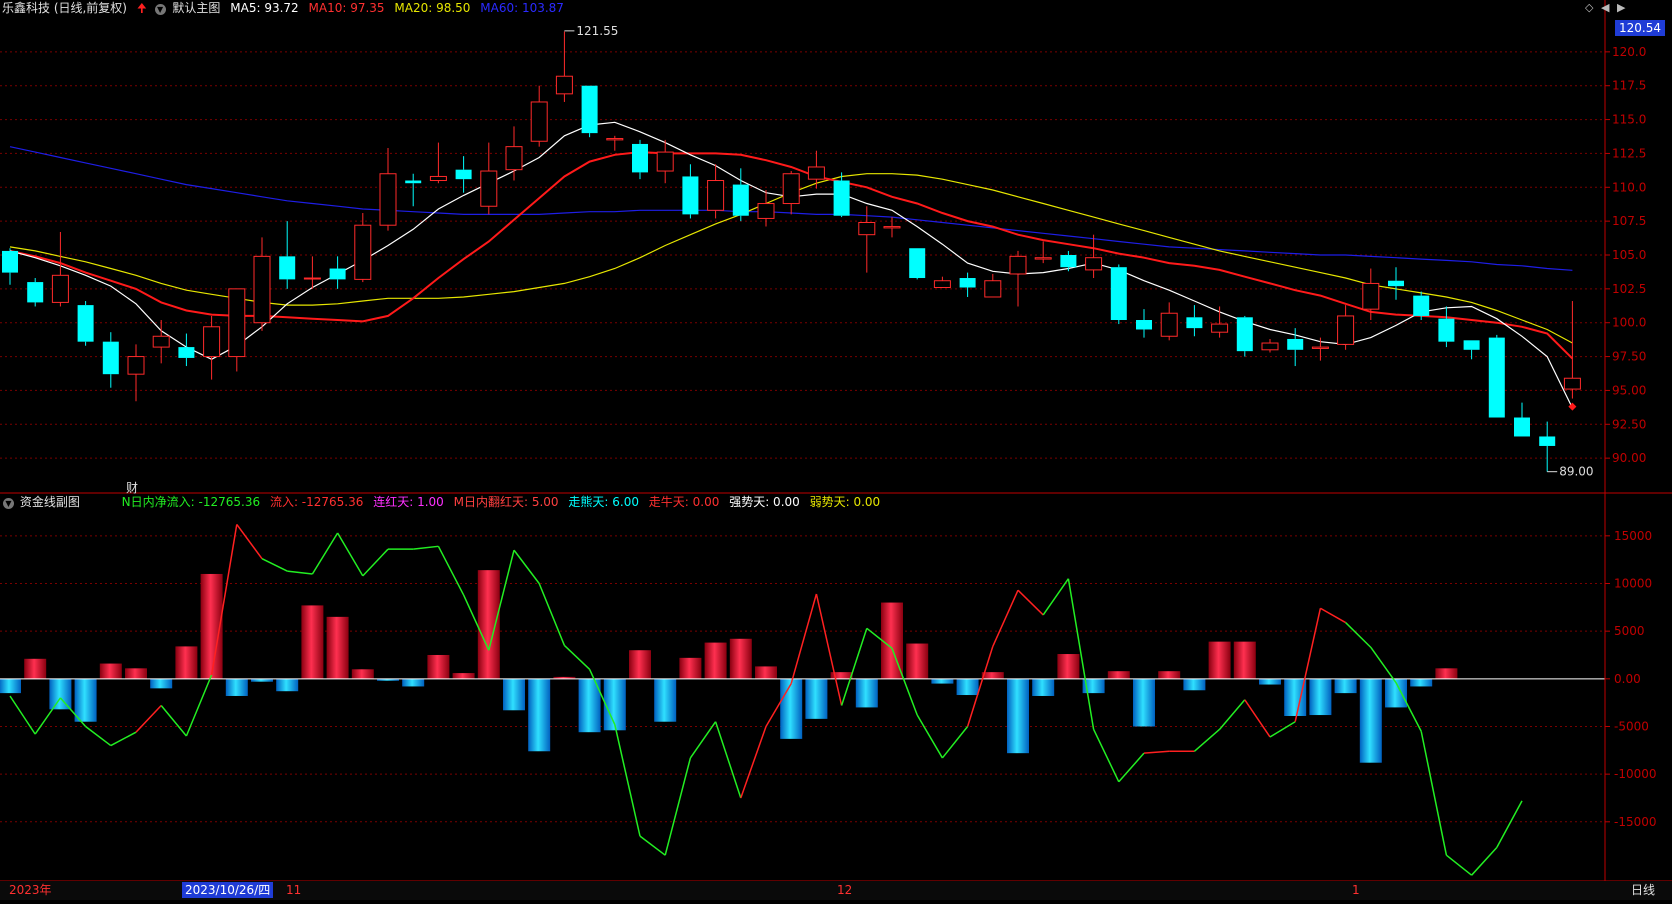 Image resolution: width=1672 pixels, height=904 pixels. Describe the element at coordinates (1635, 822) in the screenshot. I see `fund-tick-label: -15000` at that location.